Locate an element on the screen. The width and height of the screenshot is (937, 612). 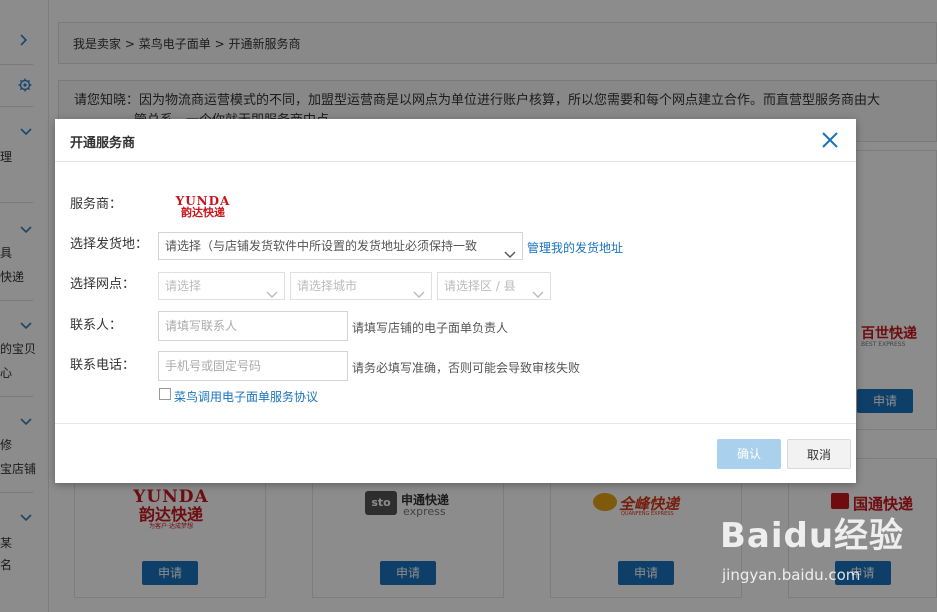
phone-label: 联系电话： is located at coordinates (103, 365).